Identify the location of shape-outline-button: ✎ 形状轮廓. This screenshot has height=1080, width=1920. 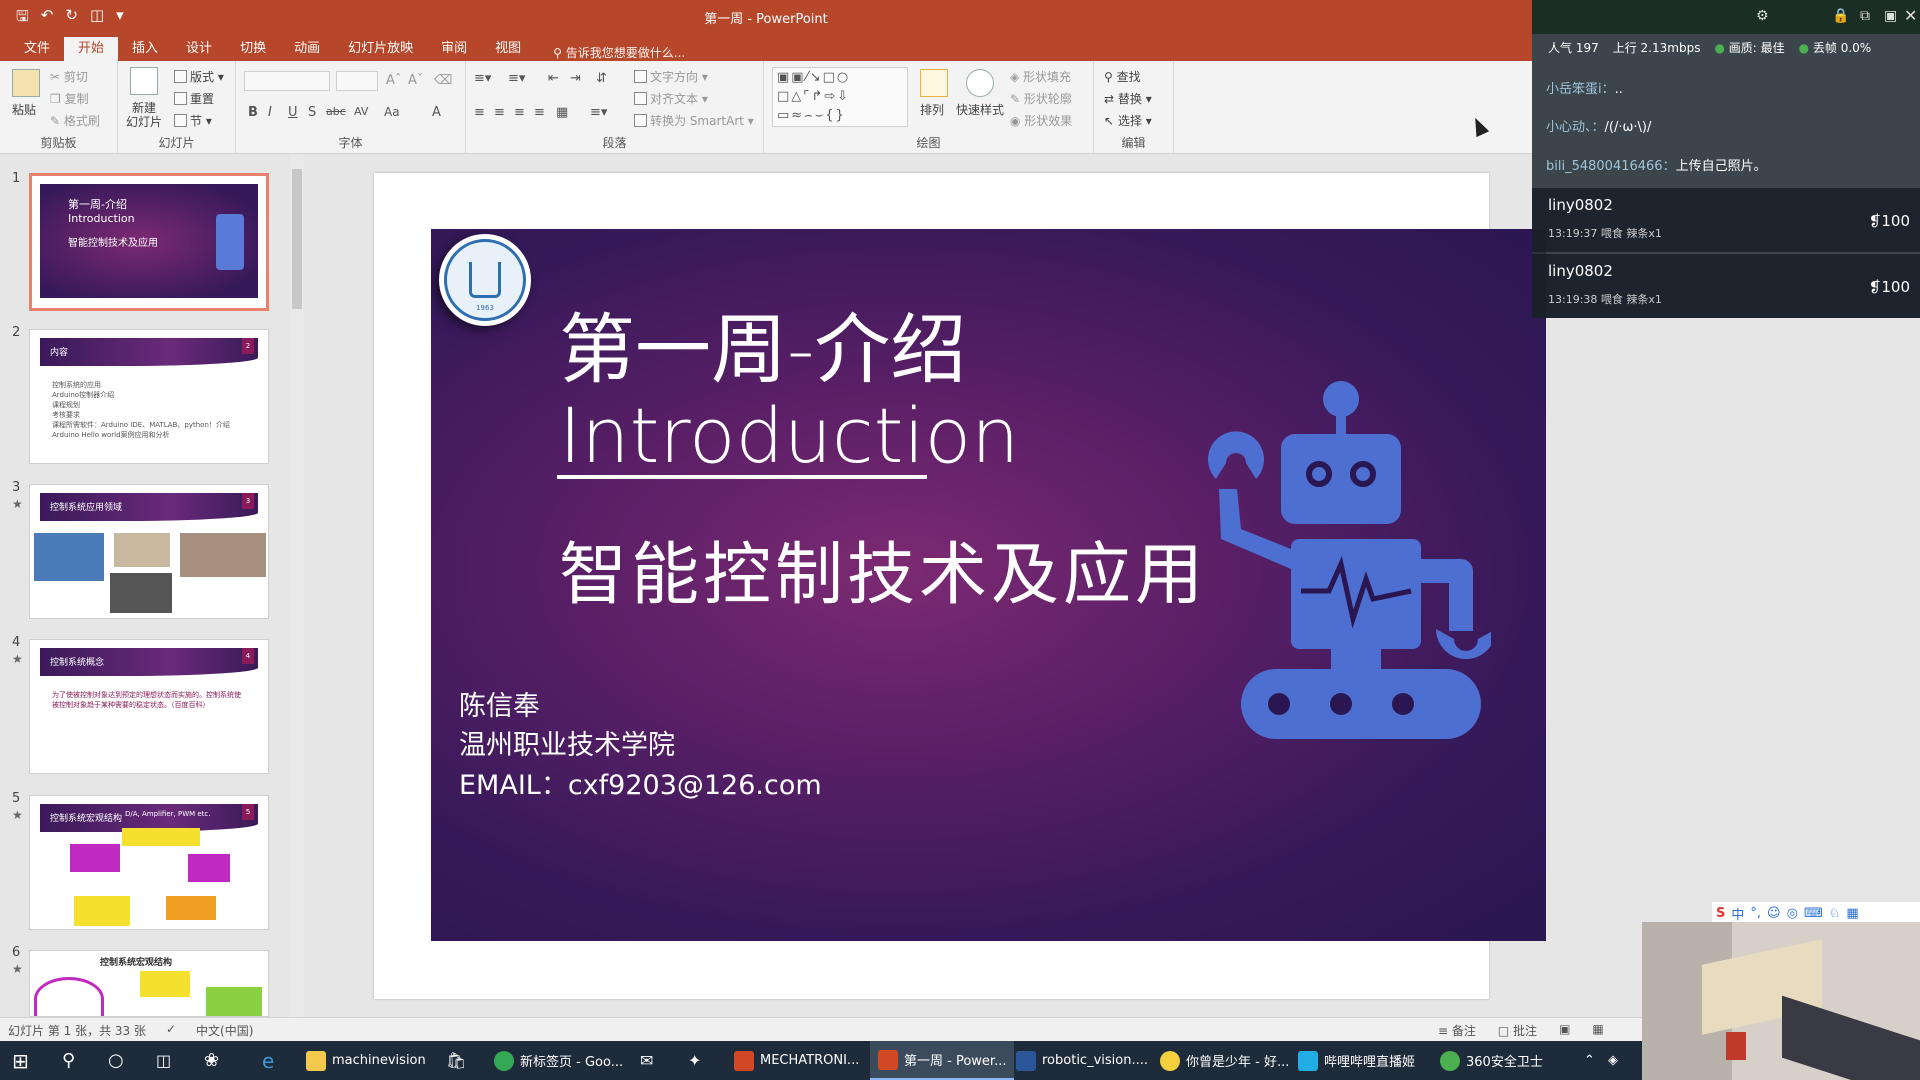
(1041, 98).